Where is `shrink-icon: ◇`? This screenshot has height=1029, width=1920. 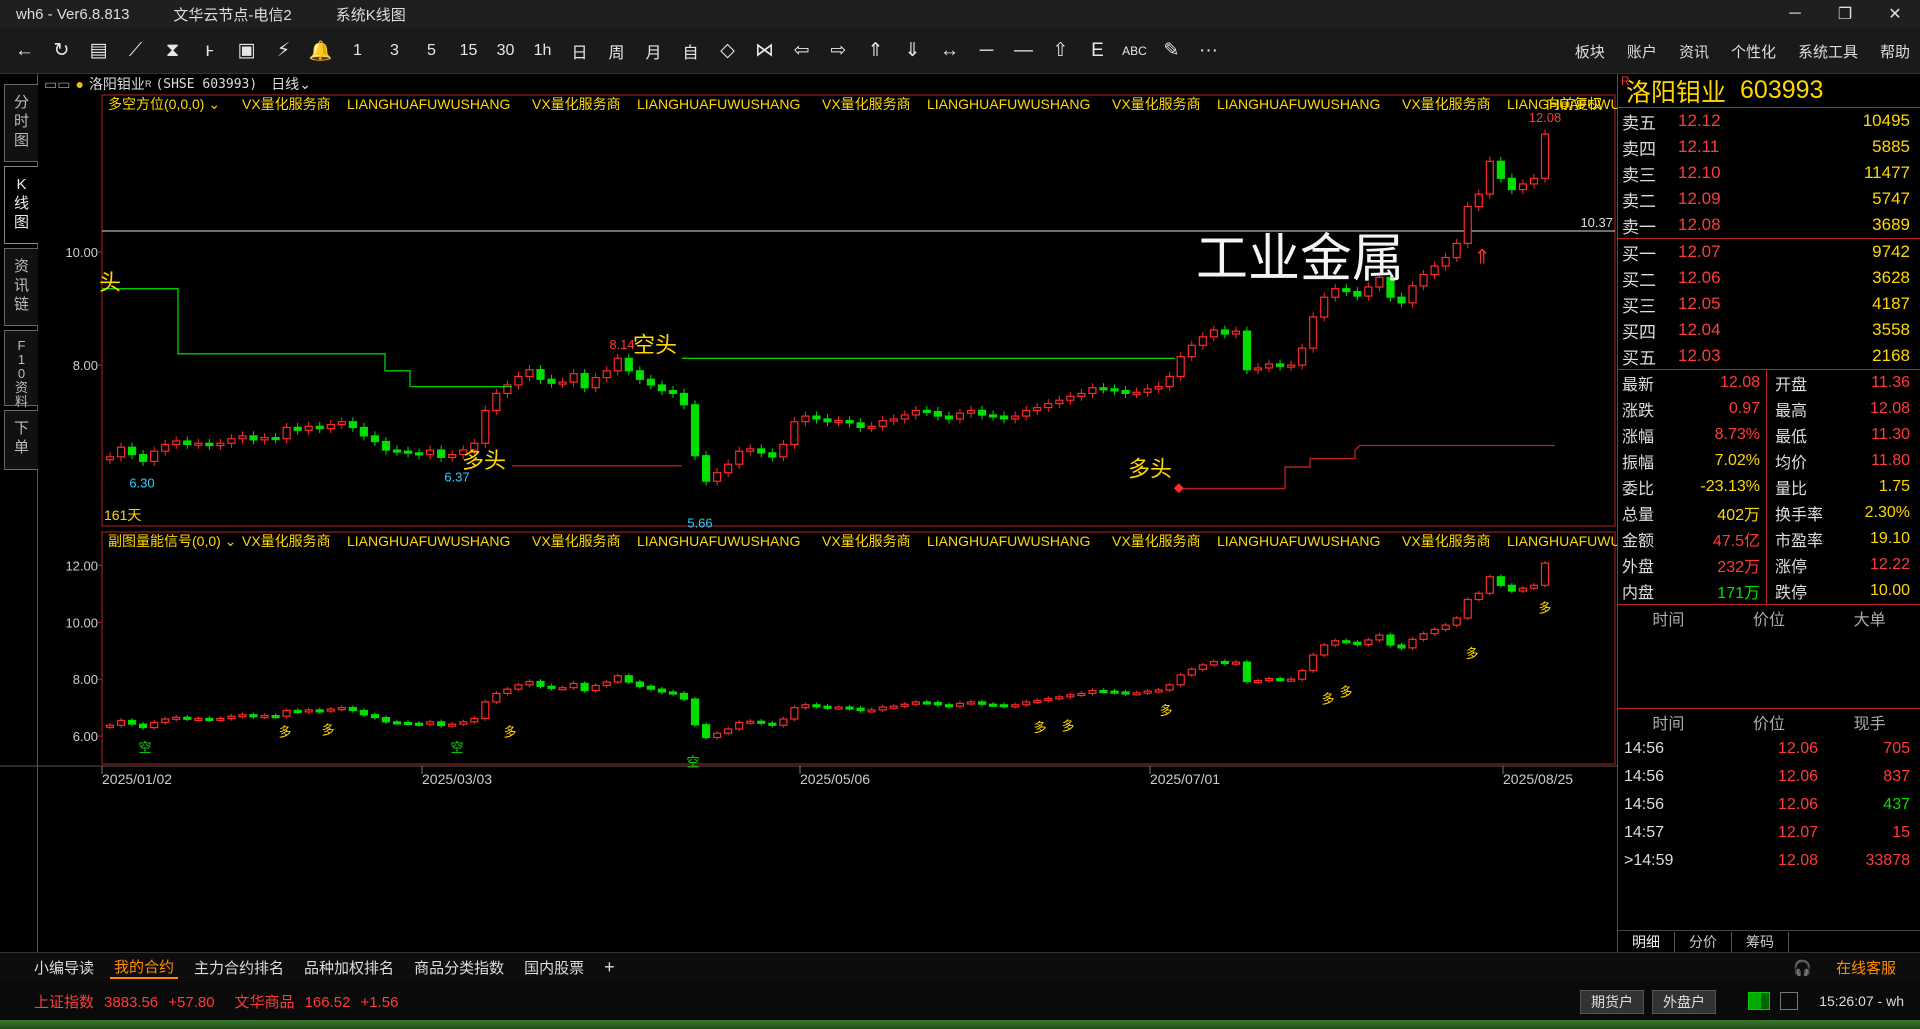
shrink-icon: ◇ is located at coordinates (727, 51).